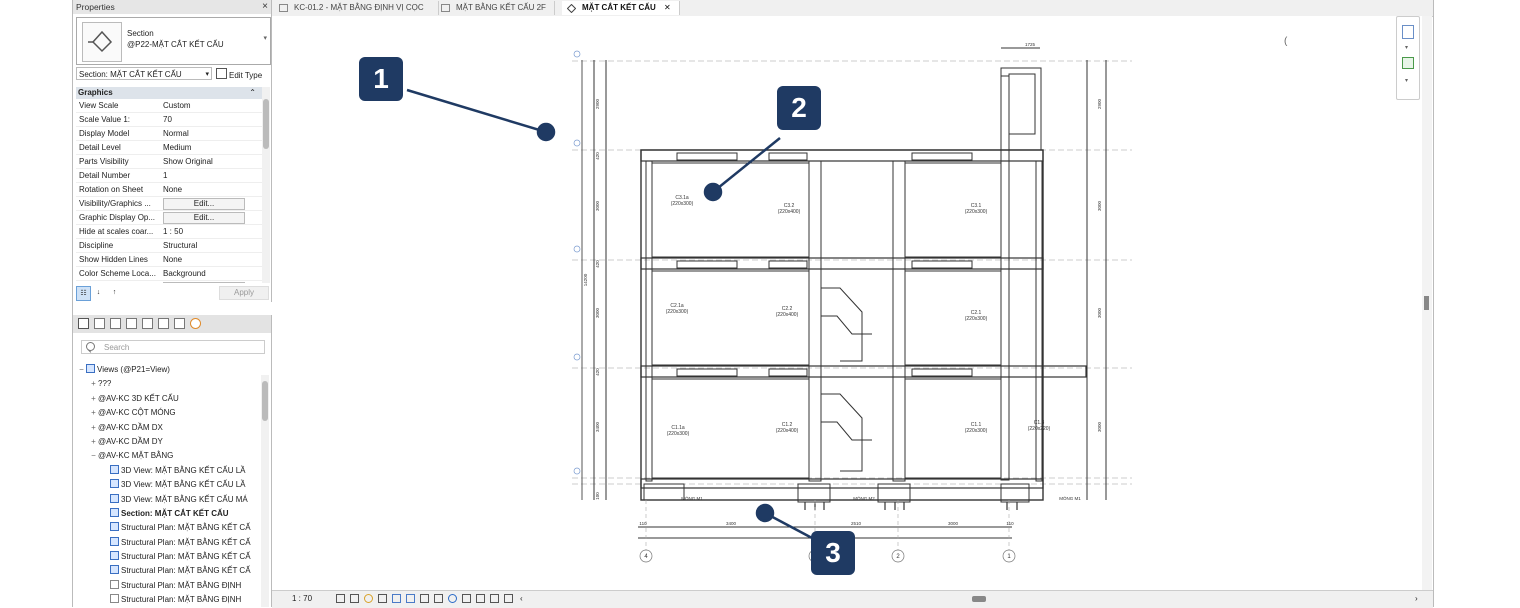 The height and width of the screenshot is (608, 1520). What do you see at coordinates (179, 323) in the screenshot?
I see `link-view-icon` at bounding box center [179, 323].